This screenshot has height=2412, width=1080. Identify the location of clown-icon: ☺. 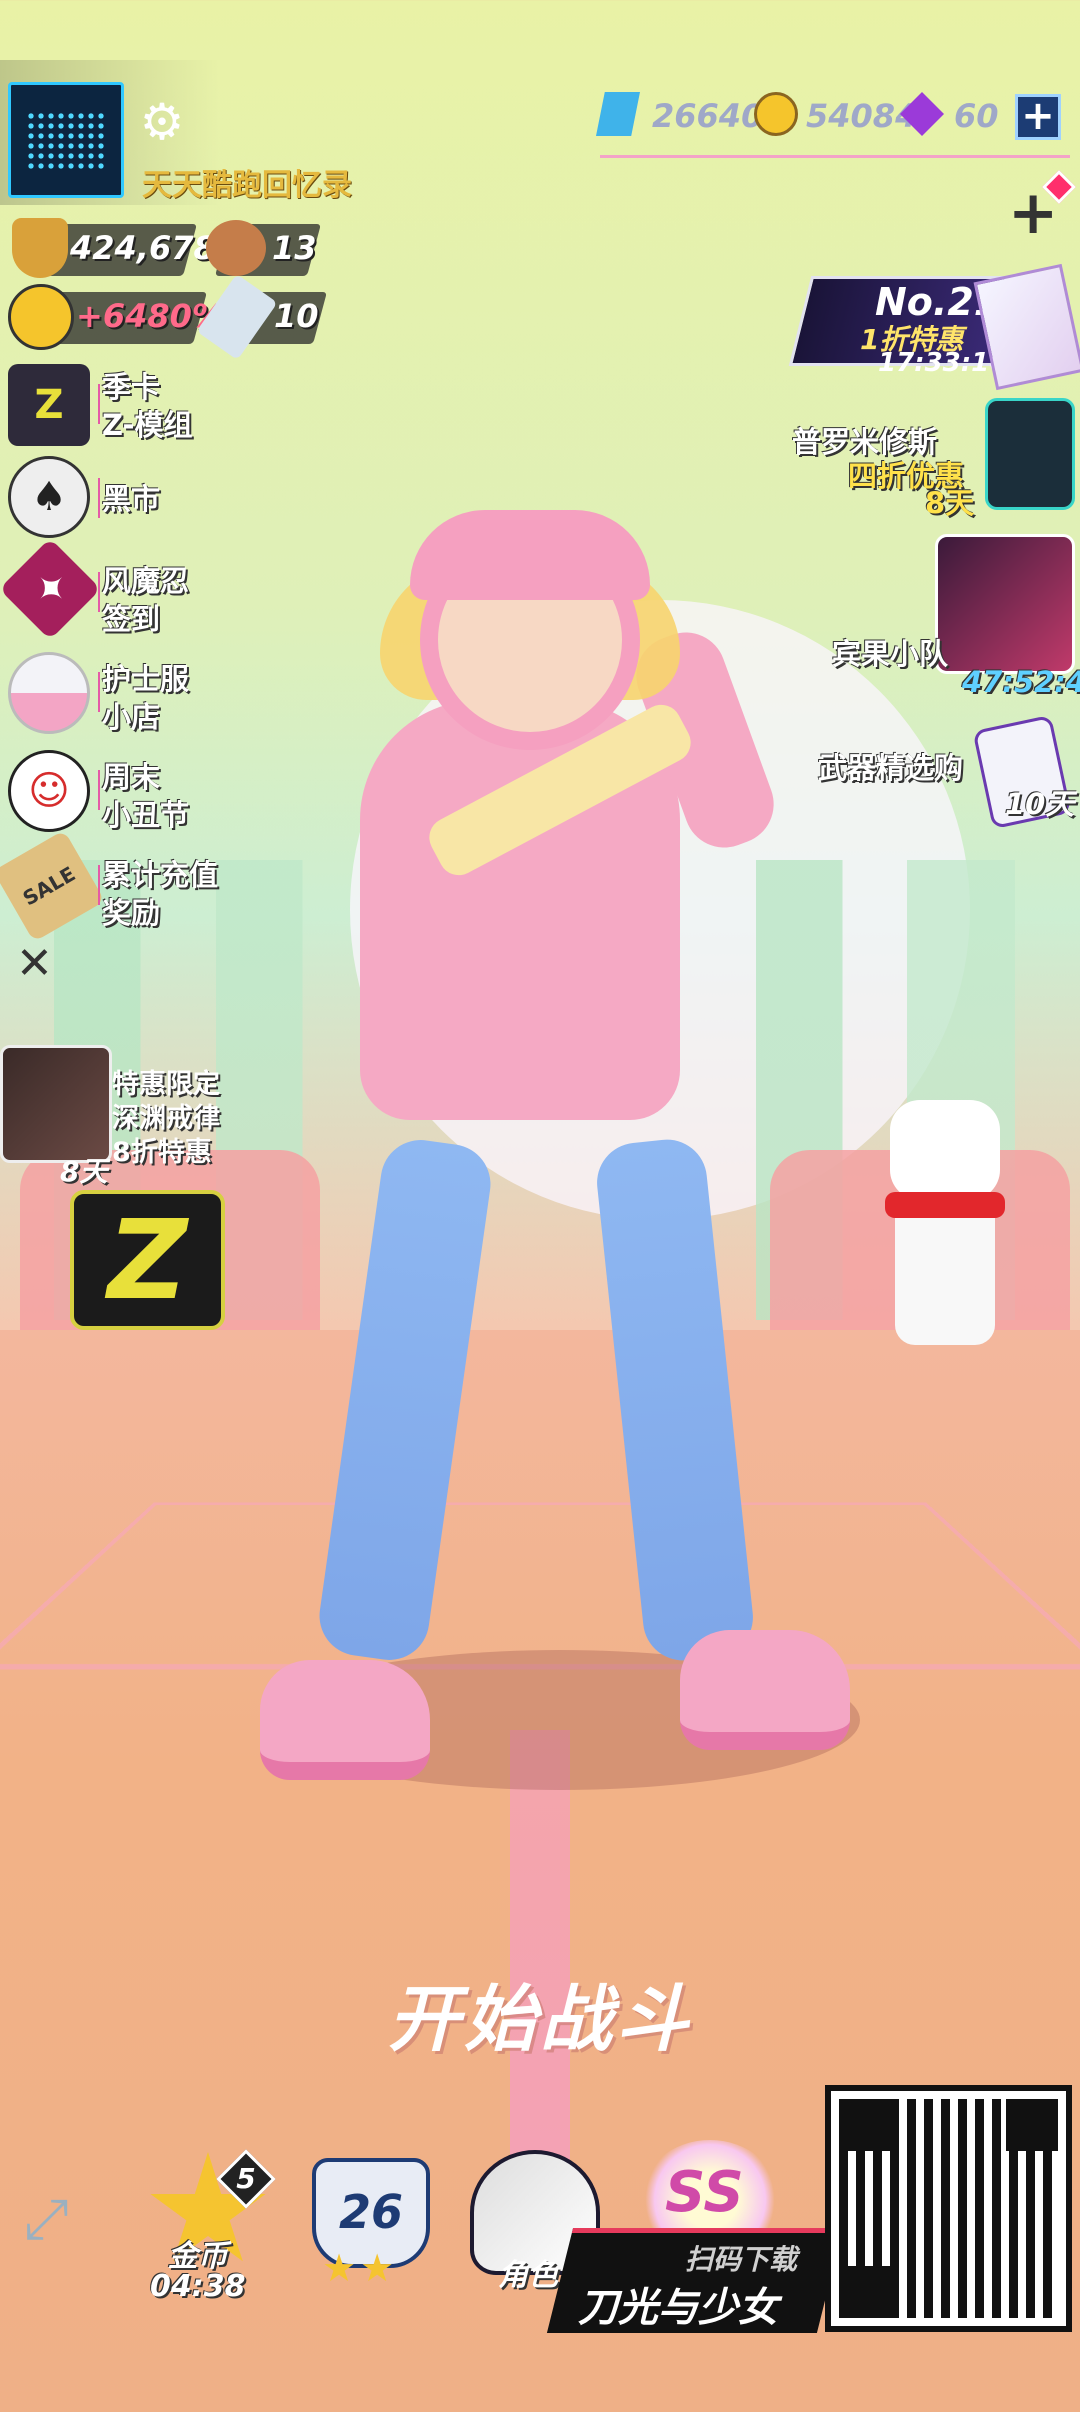
(49, 791).